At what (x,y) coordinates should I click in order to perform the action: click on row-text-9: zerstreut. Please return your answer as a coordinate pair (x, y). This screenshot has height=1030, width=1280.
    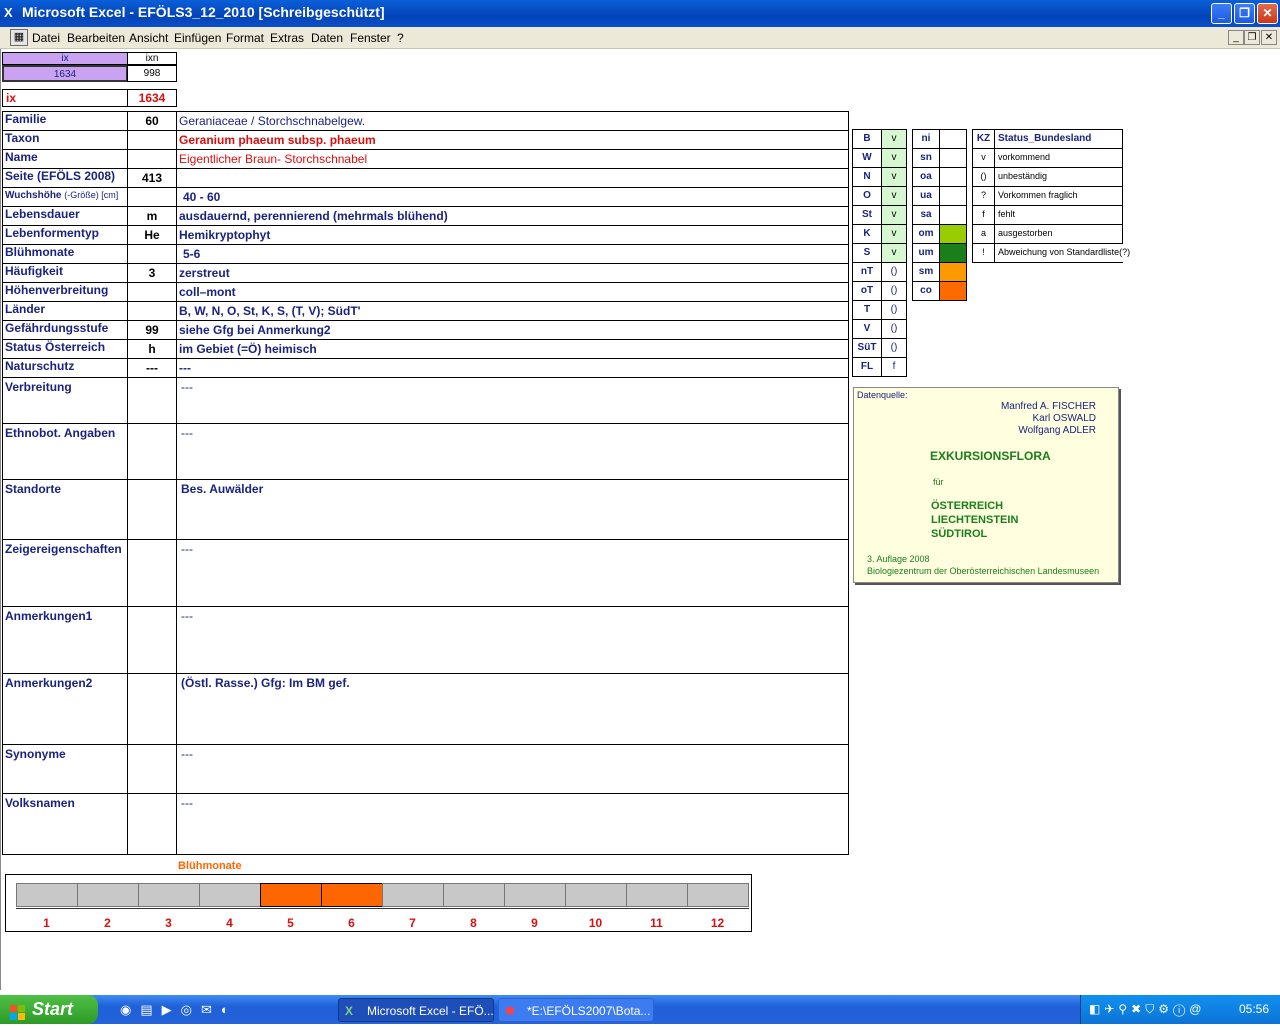
    Looking at the image, I should click on (512, 273).